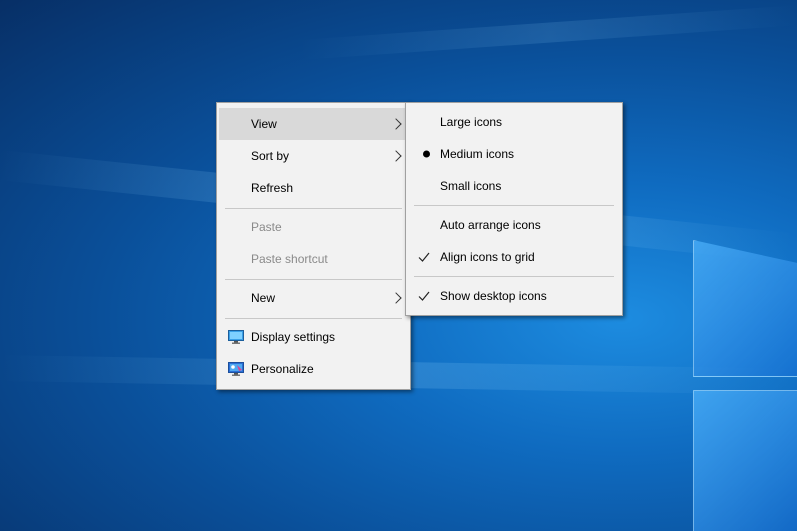 The image size is (797, 531). What do you see at coordinates (514, 186) in the screenshot?
I see `submenu-item-small-icons: Small icons` at bounding box center [514, 186].